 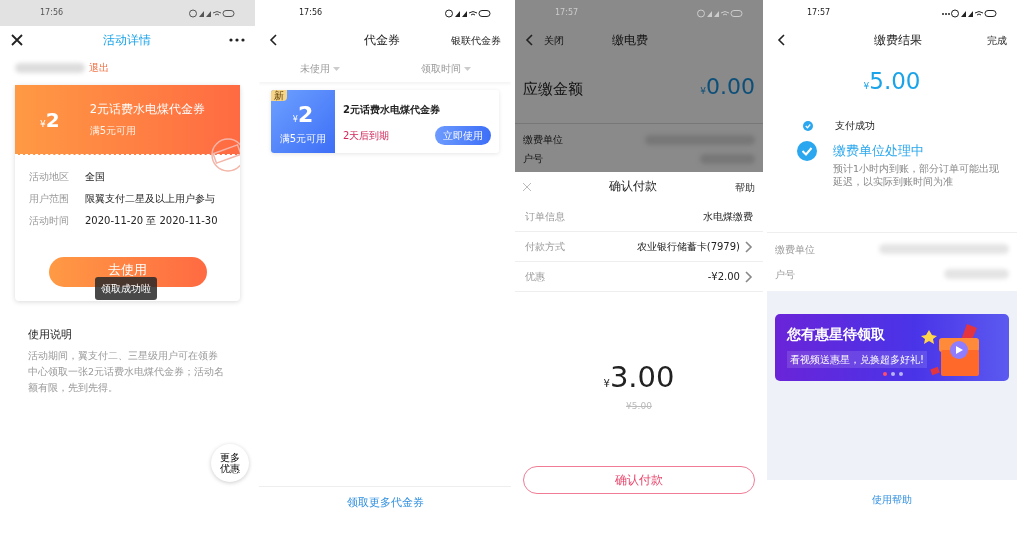 I want to click on row-value: 水电煤缴费, so click(x=728, y=217).